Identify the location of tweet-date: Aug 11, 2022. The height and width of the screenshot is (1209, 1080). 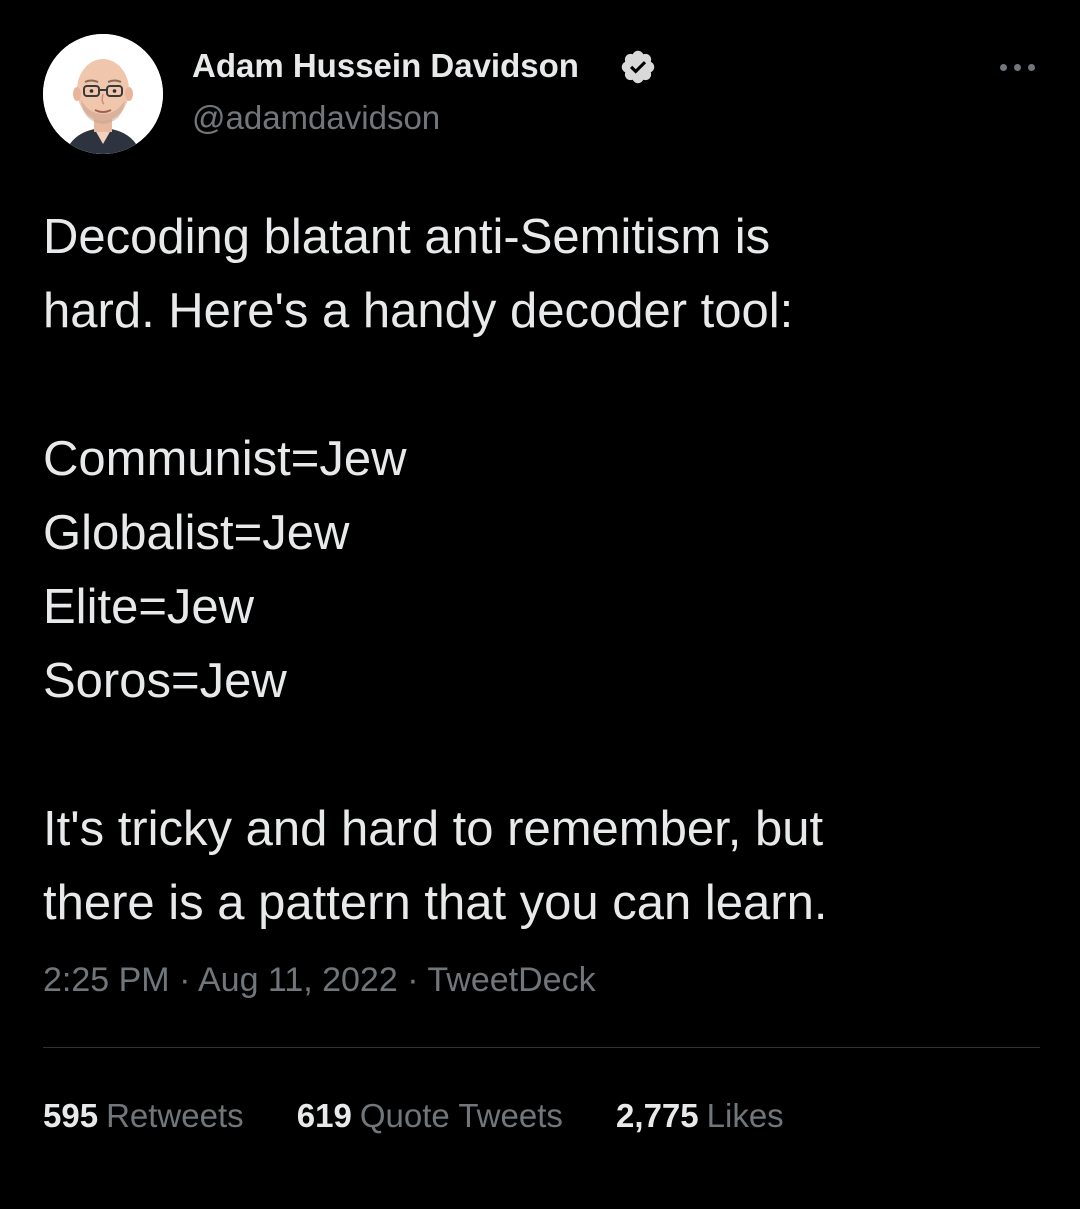
(298, 980).